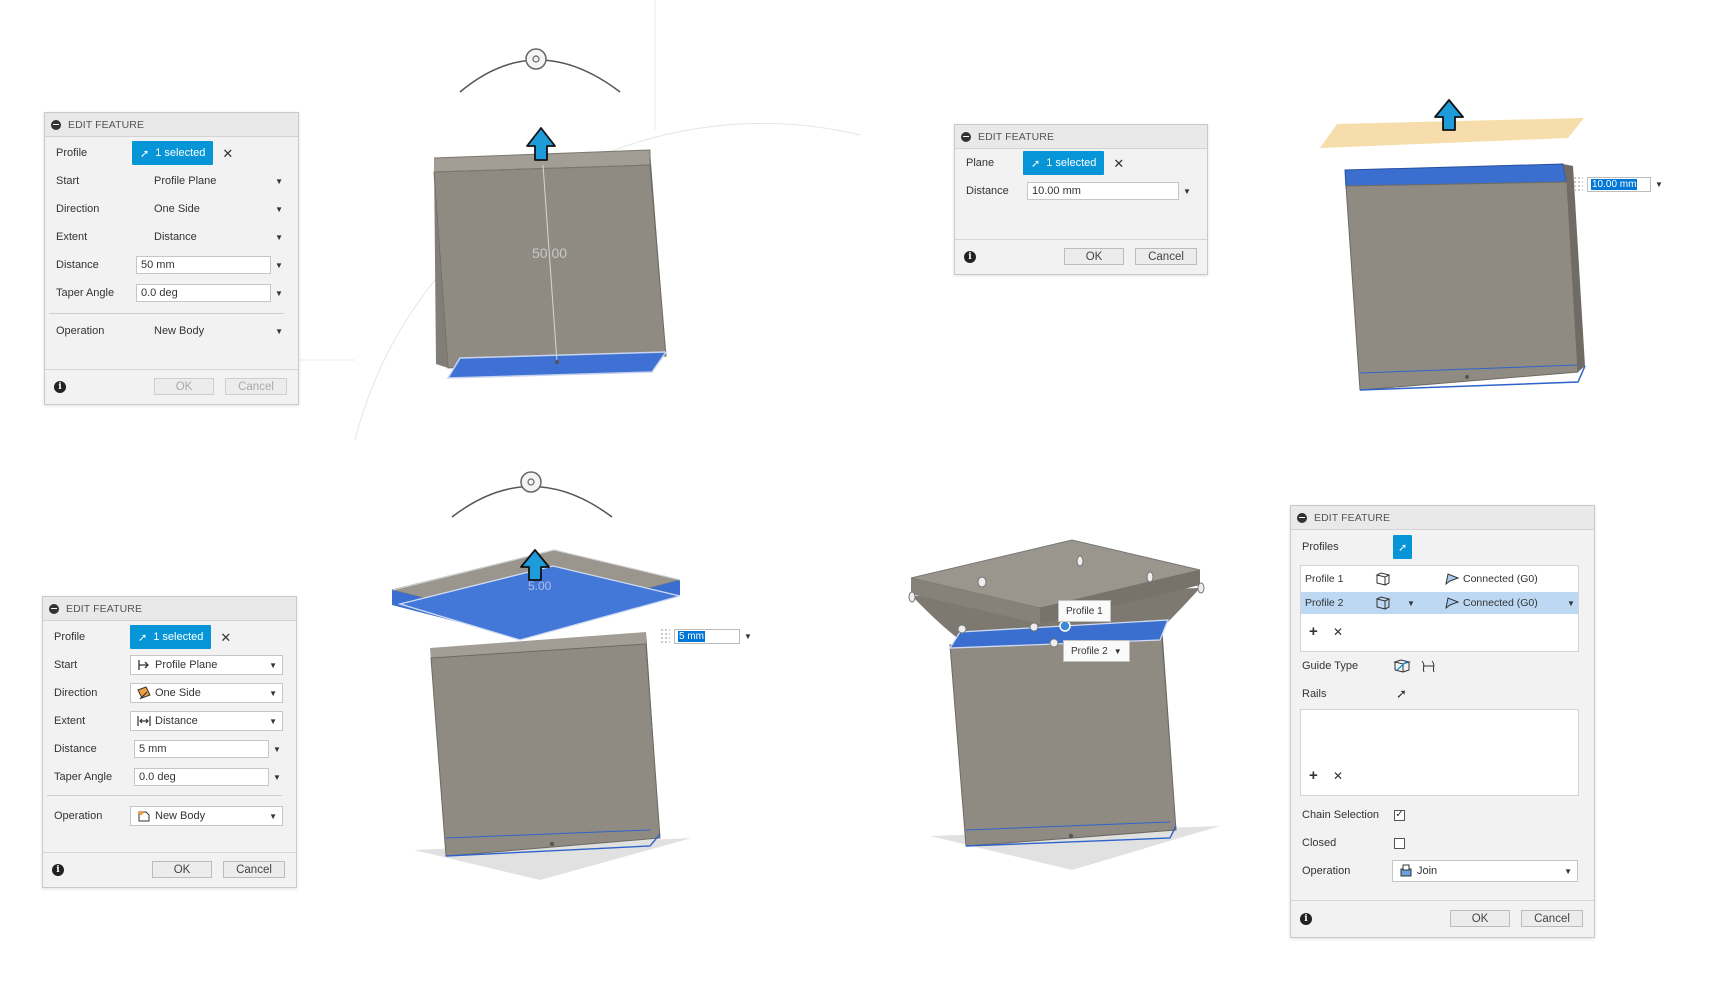  I want to click on add-profile-icon: +, so click(1313, 631).